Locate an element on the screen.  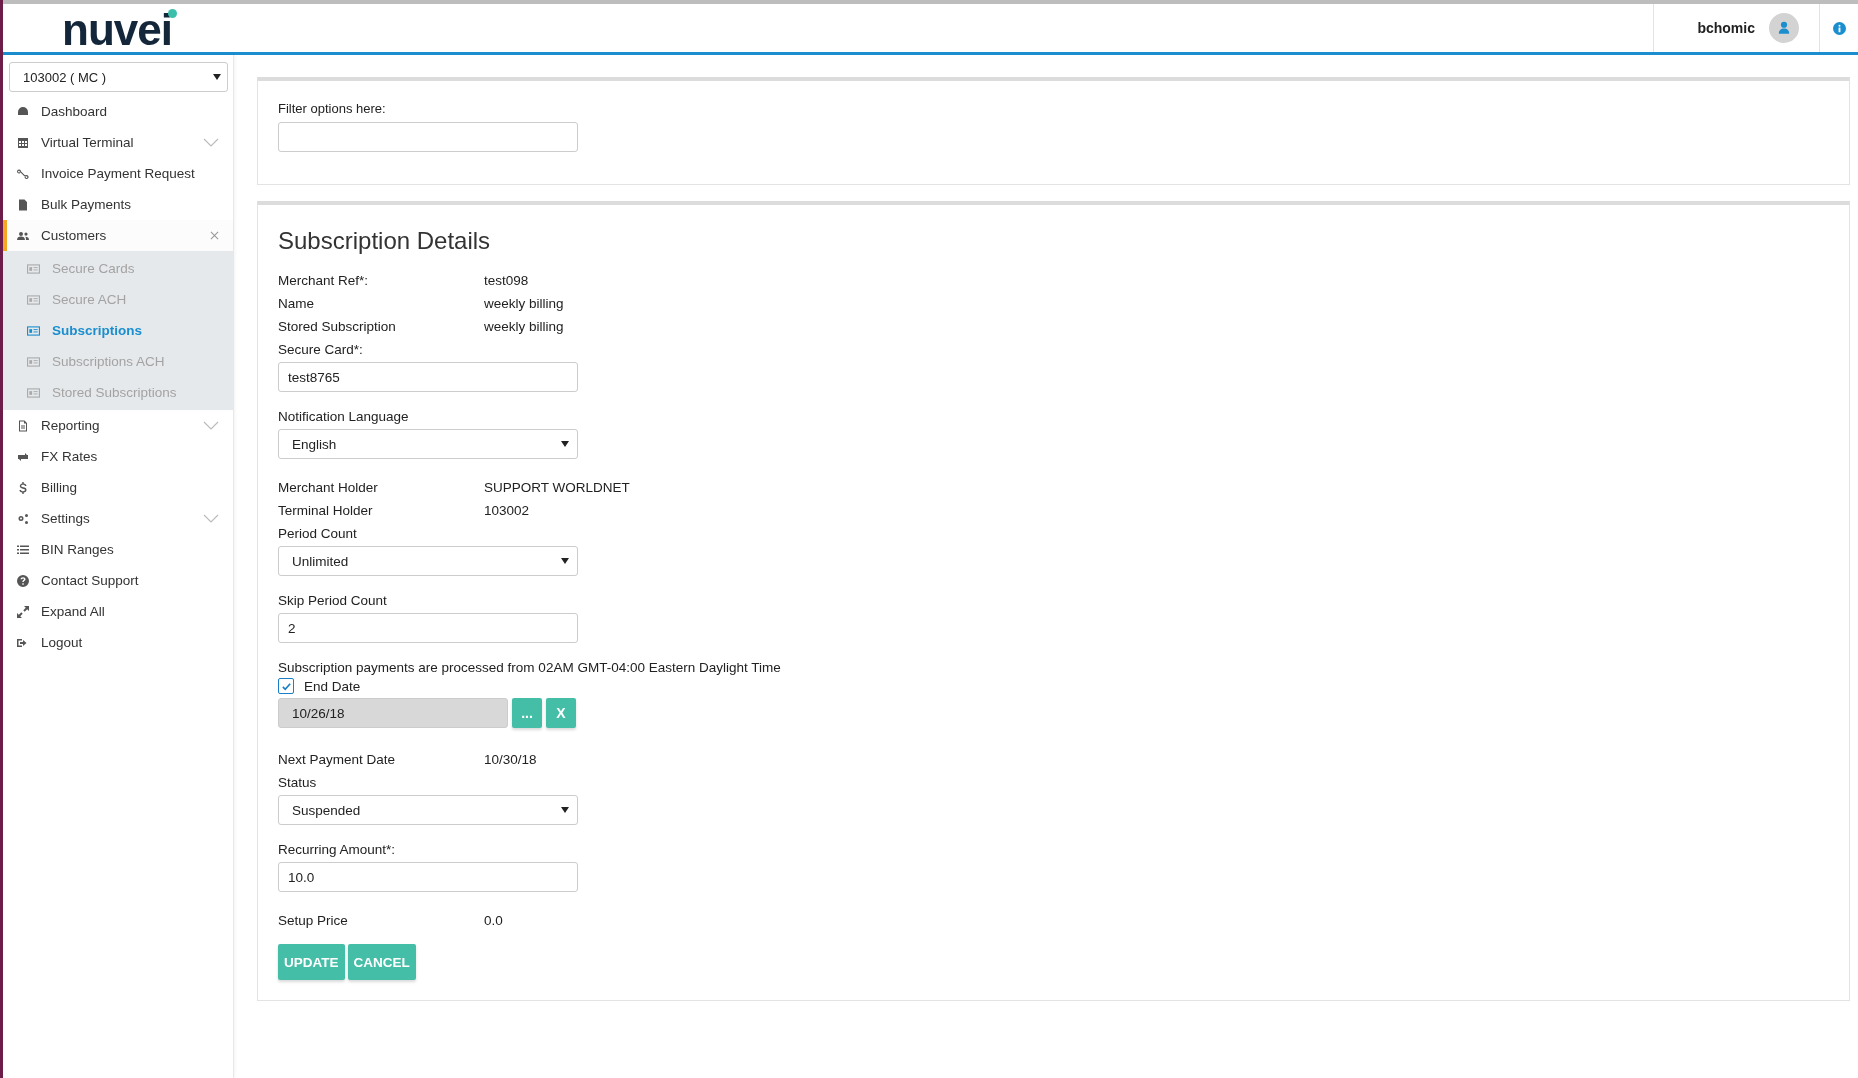
username: bchomic is located at coordinates (1726, 28).